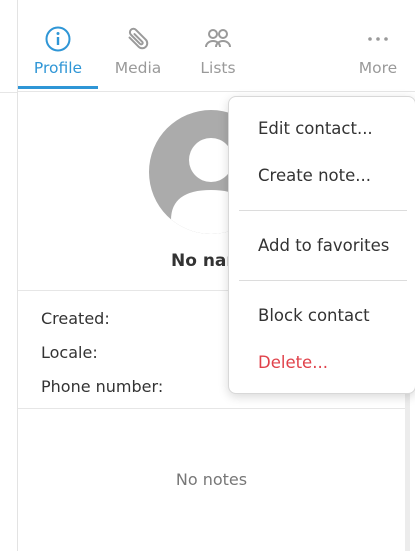 Image resolution: width=415 pixels, height=551 pixels. What do you see at coordinates (314, 315) in the screenshot?
I see `menu-item-block-contact: Block contact` at bounding box center [314, 315].